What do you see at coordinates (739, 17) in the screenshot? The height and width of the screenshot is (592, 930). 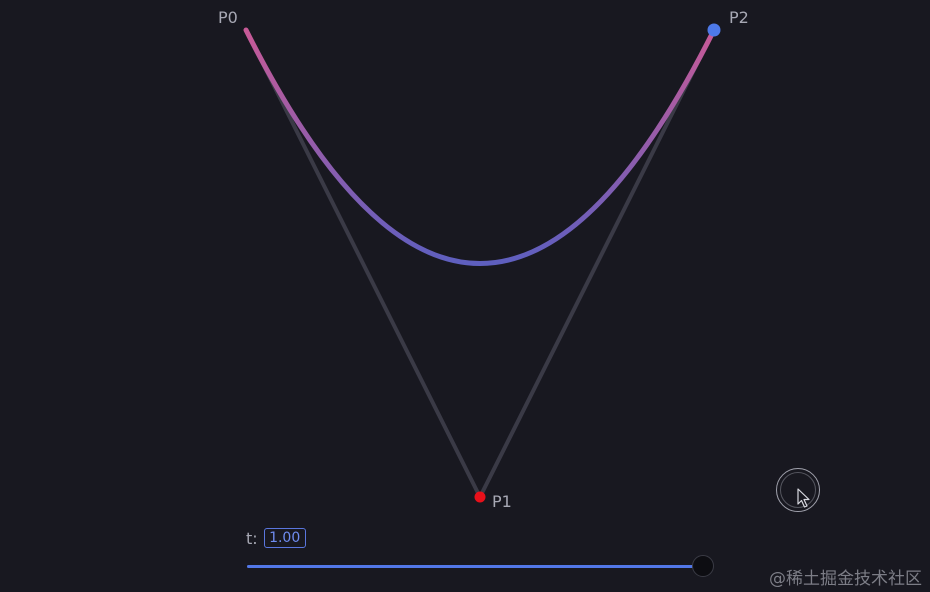 I see `p2-label: P2` at bounding box center [739, 17].